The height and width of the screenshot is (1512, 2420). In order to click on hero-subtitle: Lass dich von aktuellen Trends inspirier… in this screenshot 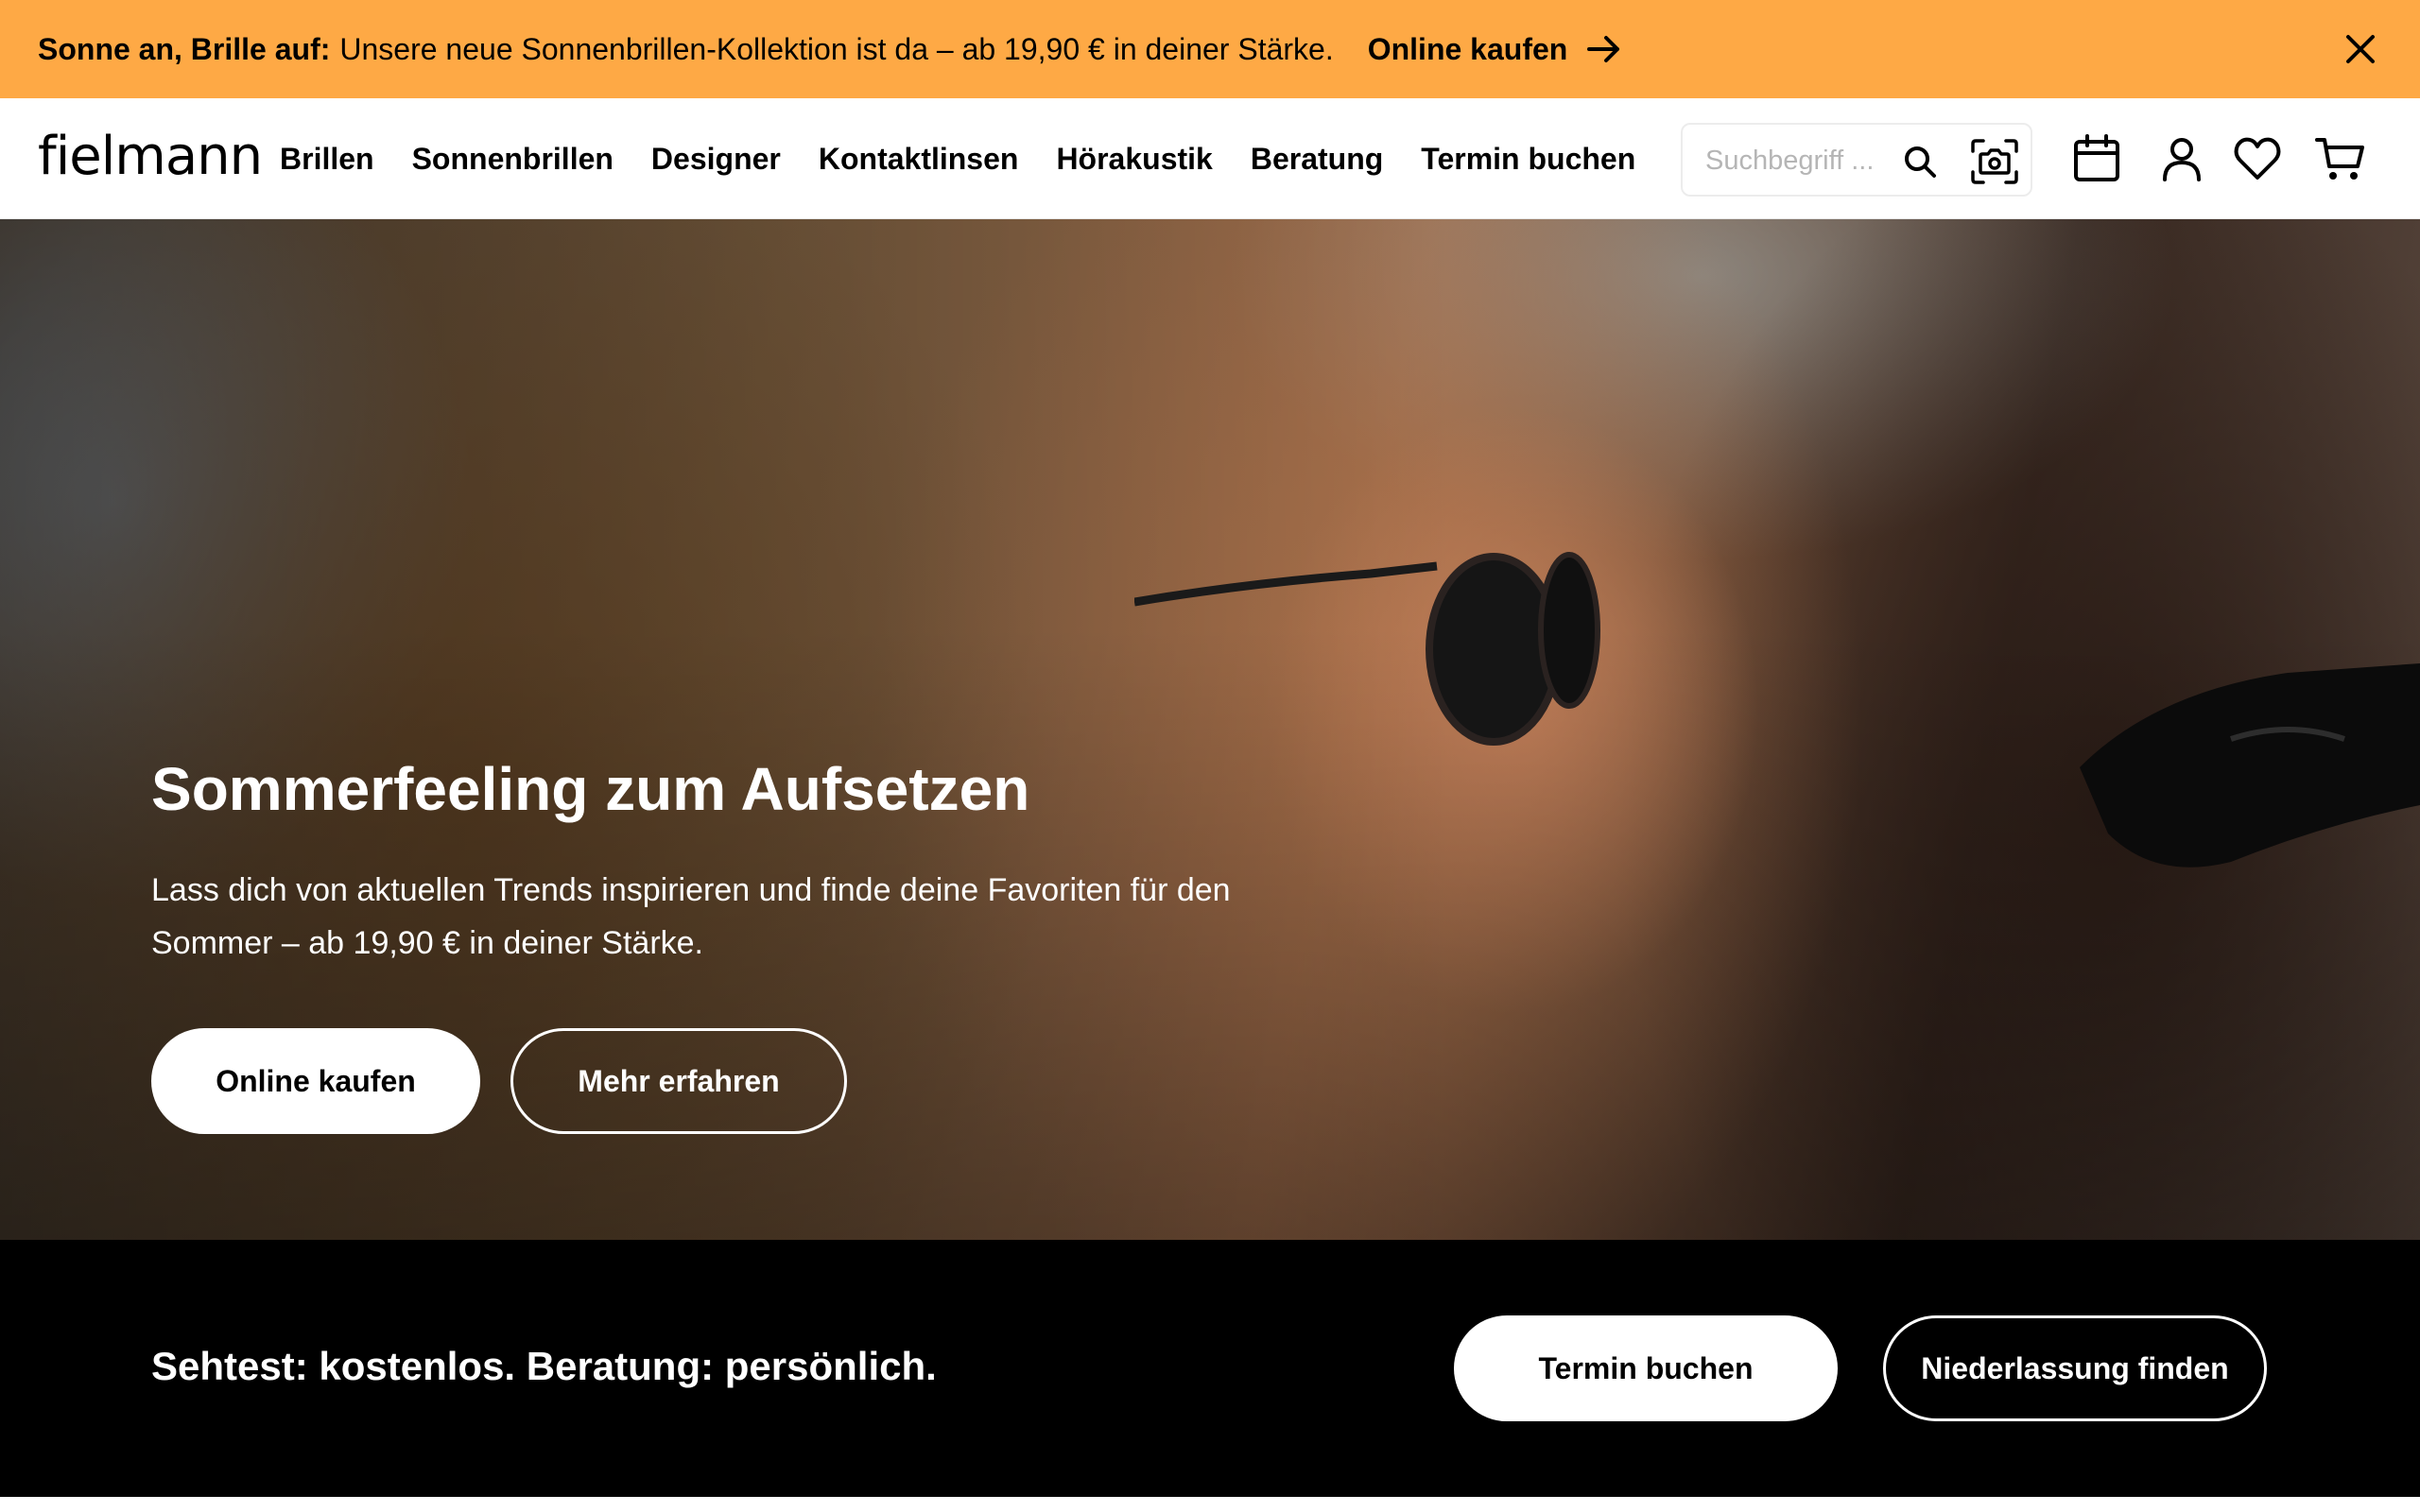, I will do `click(691, 916)`.